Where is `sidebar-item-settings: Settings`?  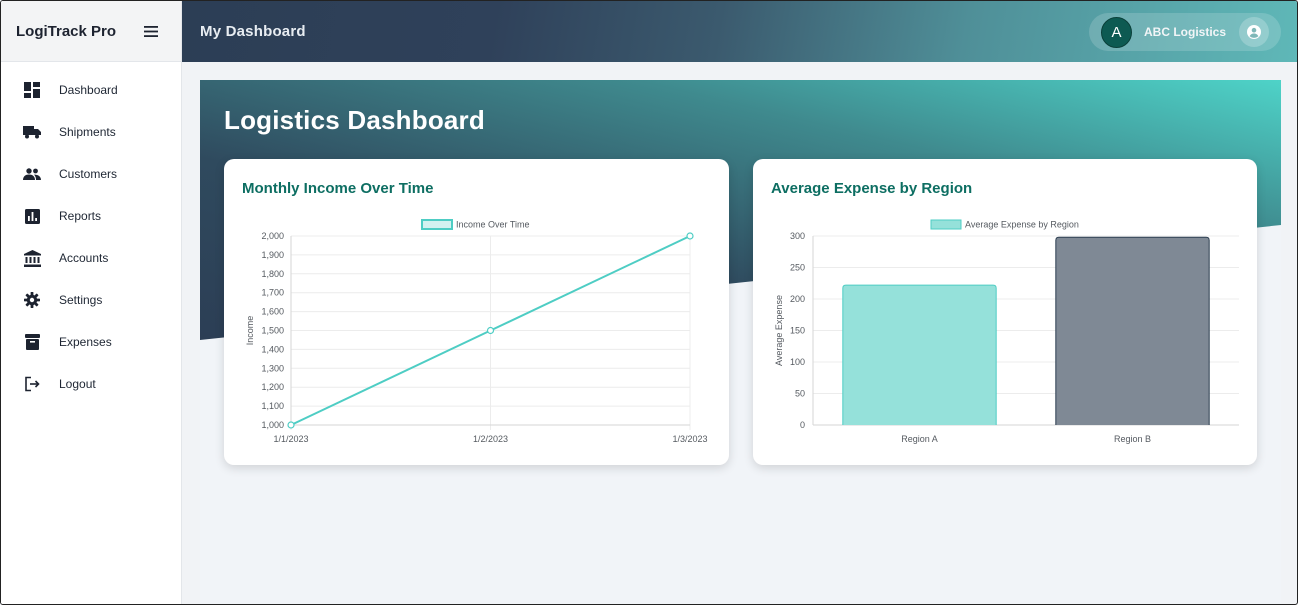
sidebar-item-settings: Settings is located at coordinates (91, 300).